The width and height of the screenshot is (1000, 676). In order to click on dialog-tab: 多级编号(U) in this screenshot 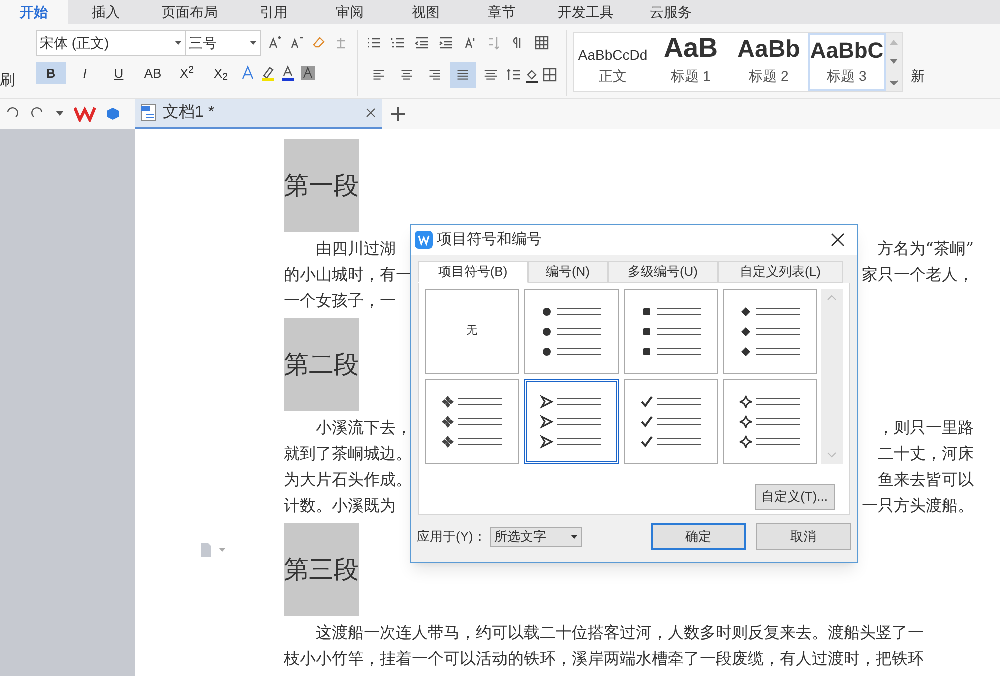, I will do `click(663, 272)`.